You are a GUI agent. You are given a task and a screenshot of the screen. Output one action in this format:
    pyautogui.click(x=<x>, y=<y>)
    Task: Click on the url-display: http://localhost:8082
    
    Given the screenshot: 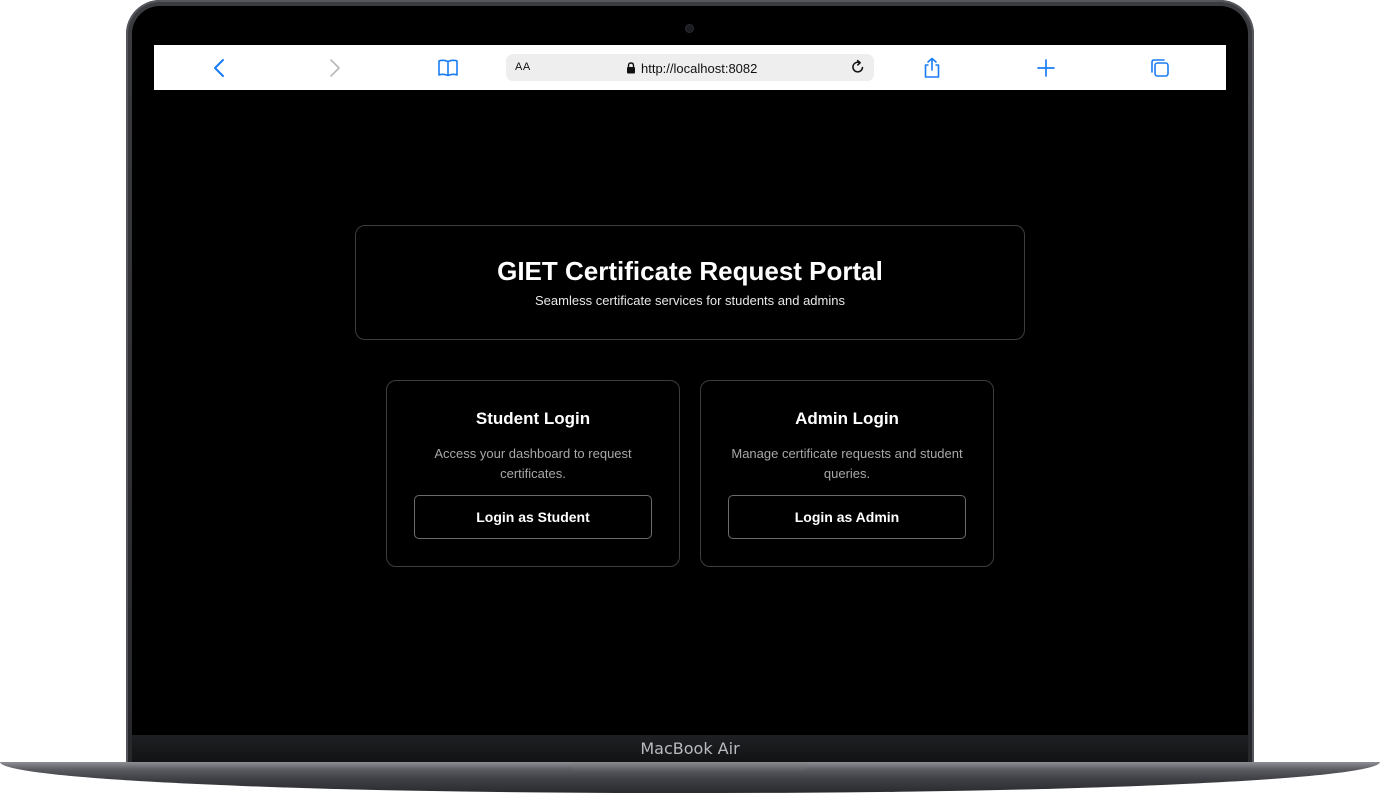 What is the action you would take?
    pyautogui.click(x=691, y=68)
    